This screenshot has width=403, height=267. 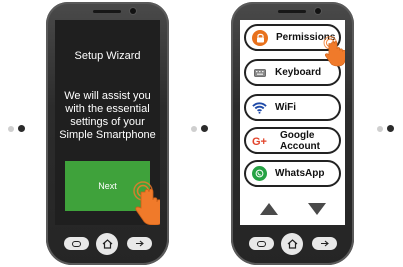 What do you see at coordinates (385, 128) in the screenshot?
I see `step-indicator-right` at bounding box center [385, 128].